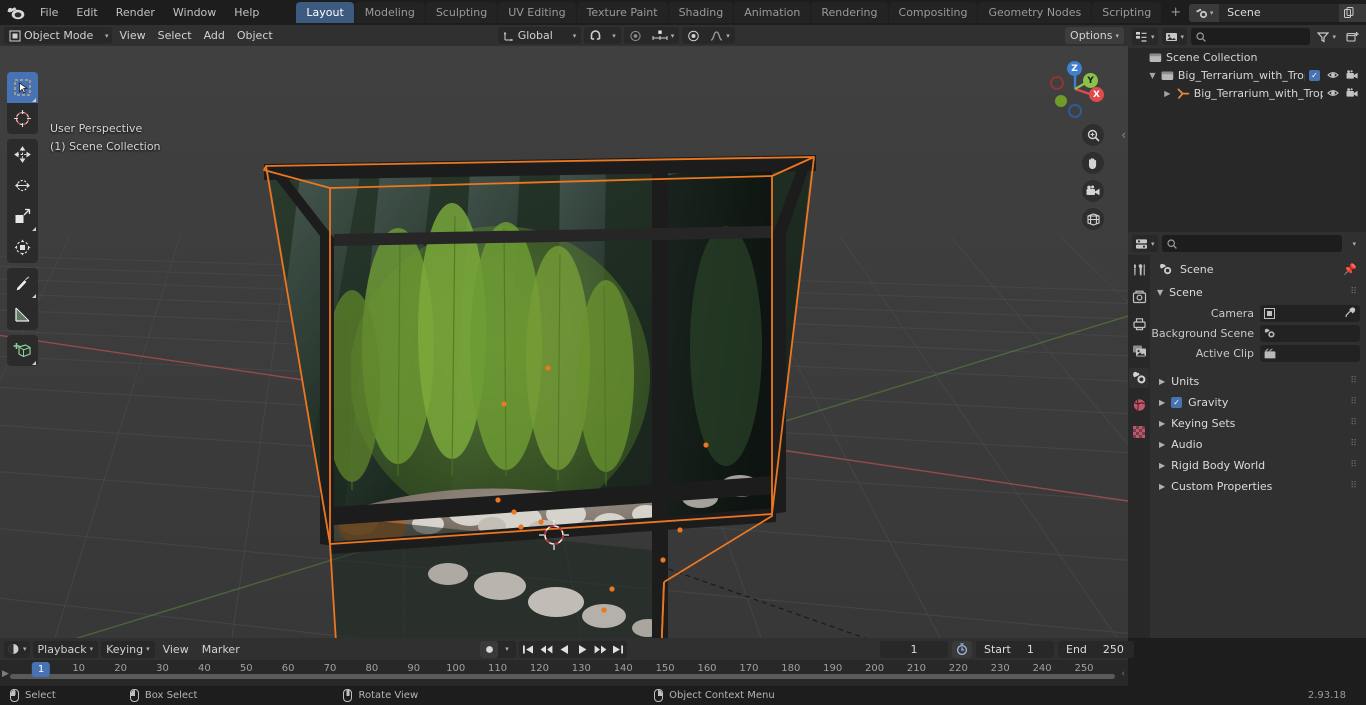 The height and width of the screenshot is (705, 1366). What do you see at coordinates (1349, 12) in the screenshot?
I see `new-scene-button` at bounding box center [1349, 12].